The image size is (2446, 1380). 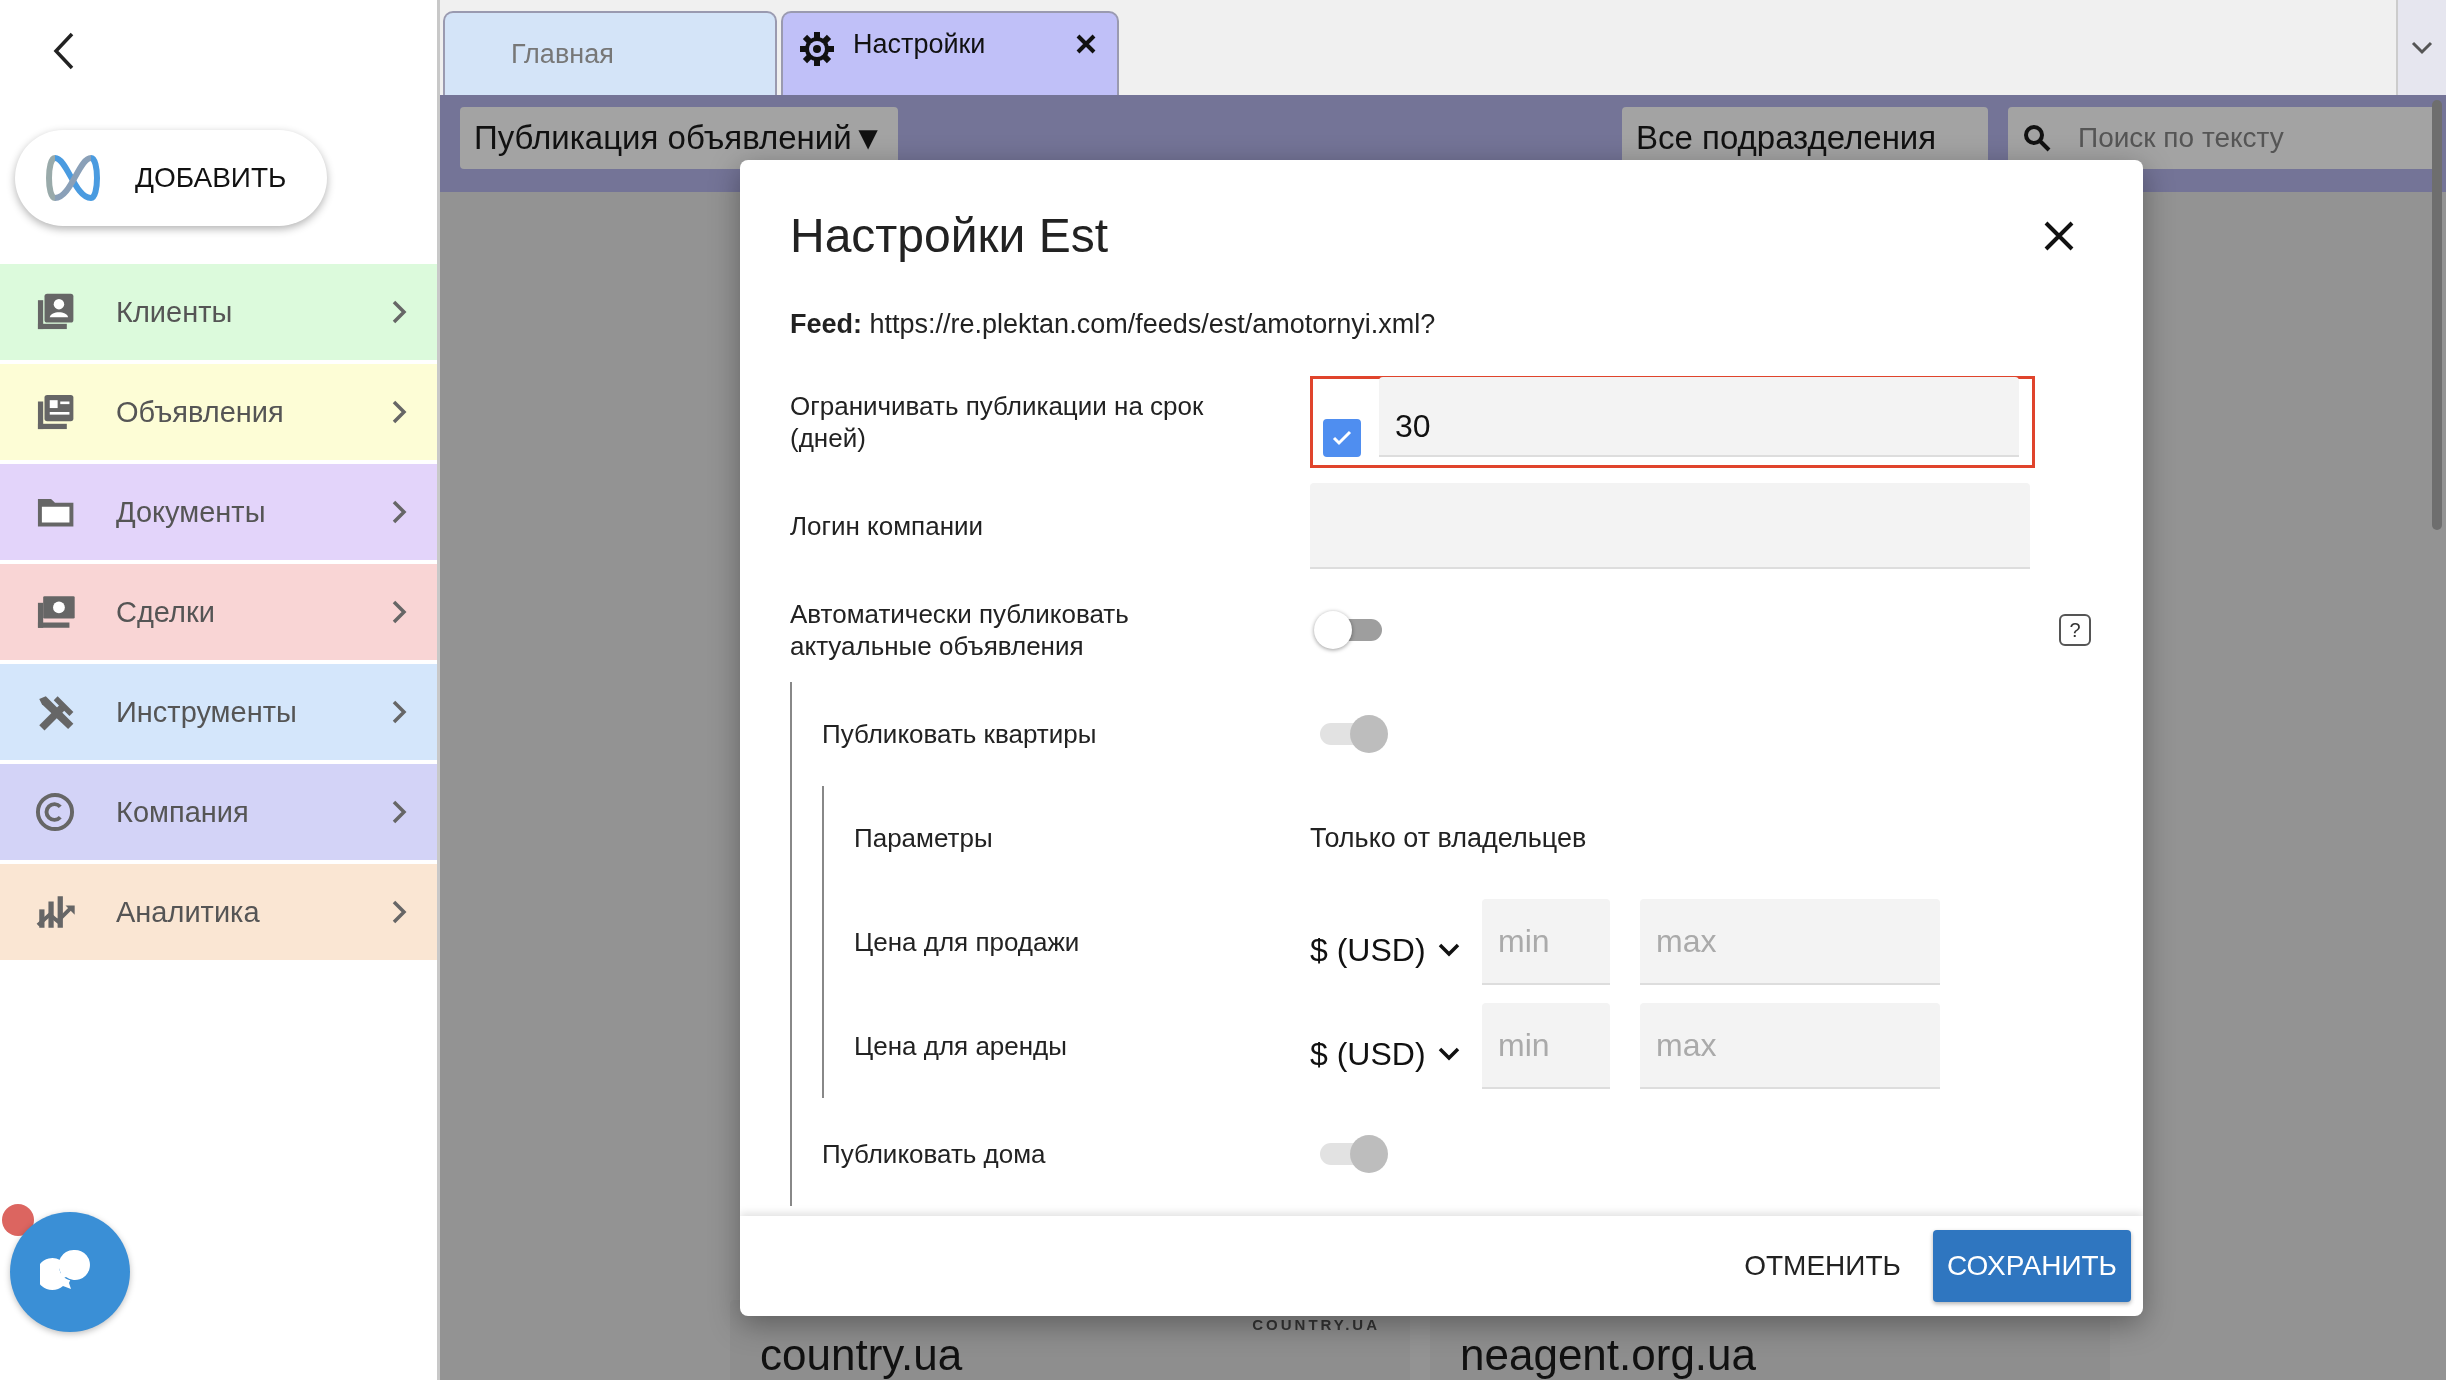 I want to click on field-label: Публиковать дома, so click(x=934, y=1154).